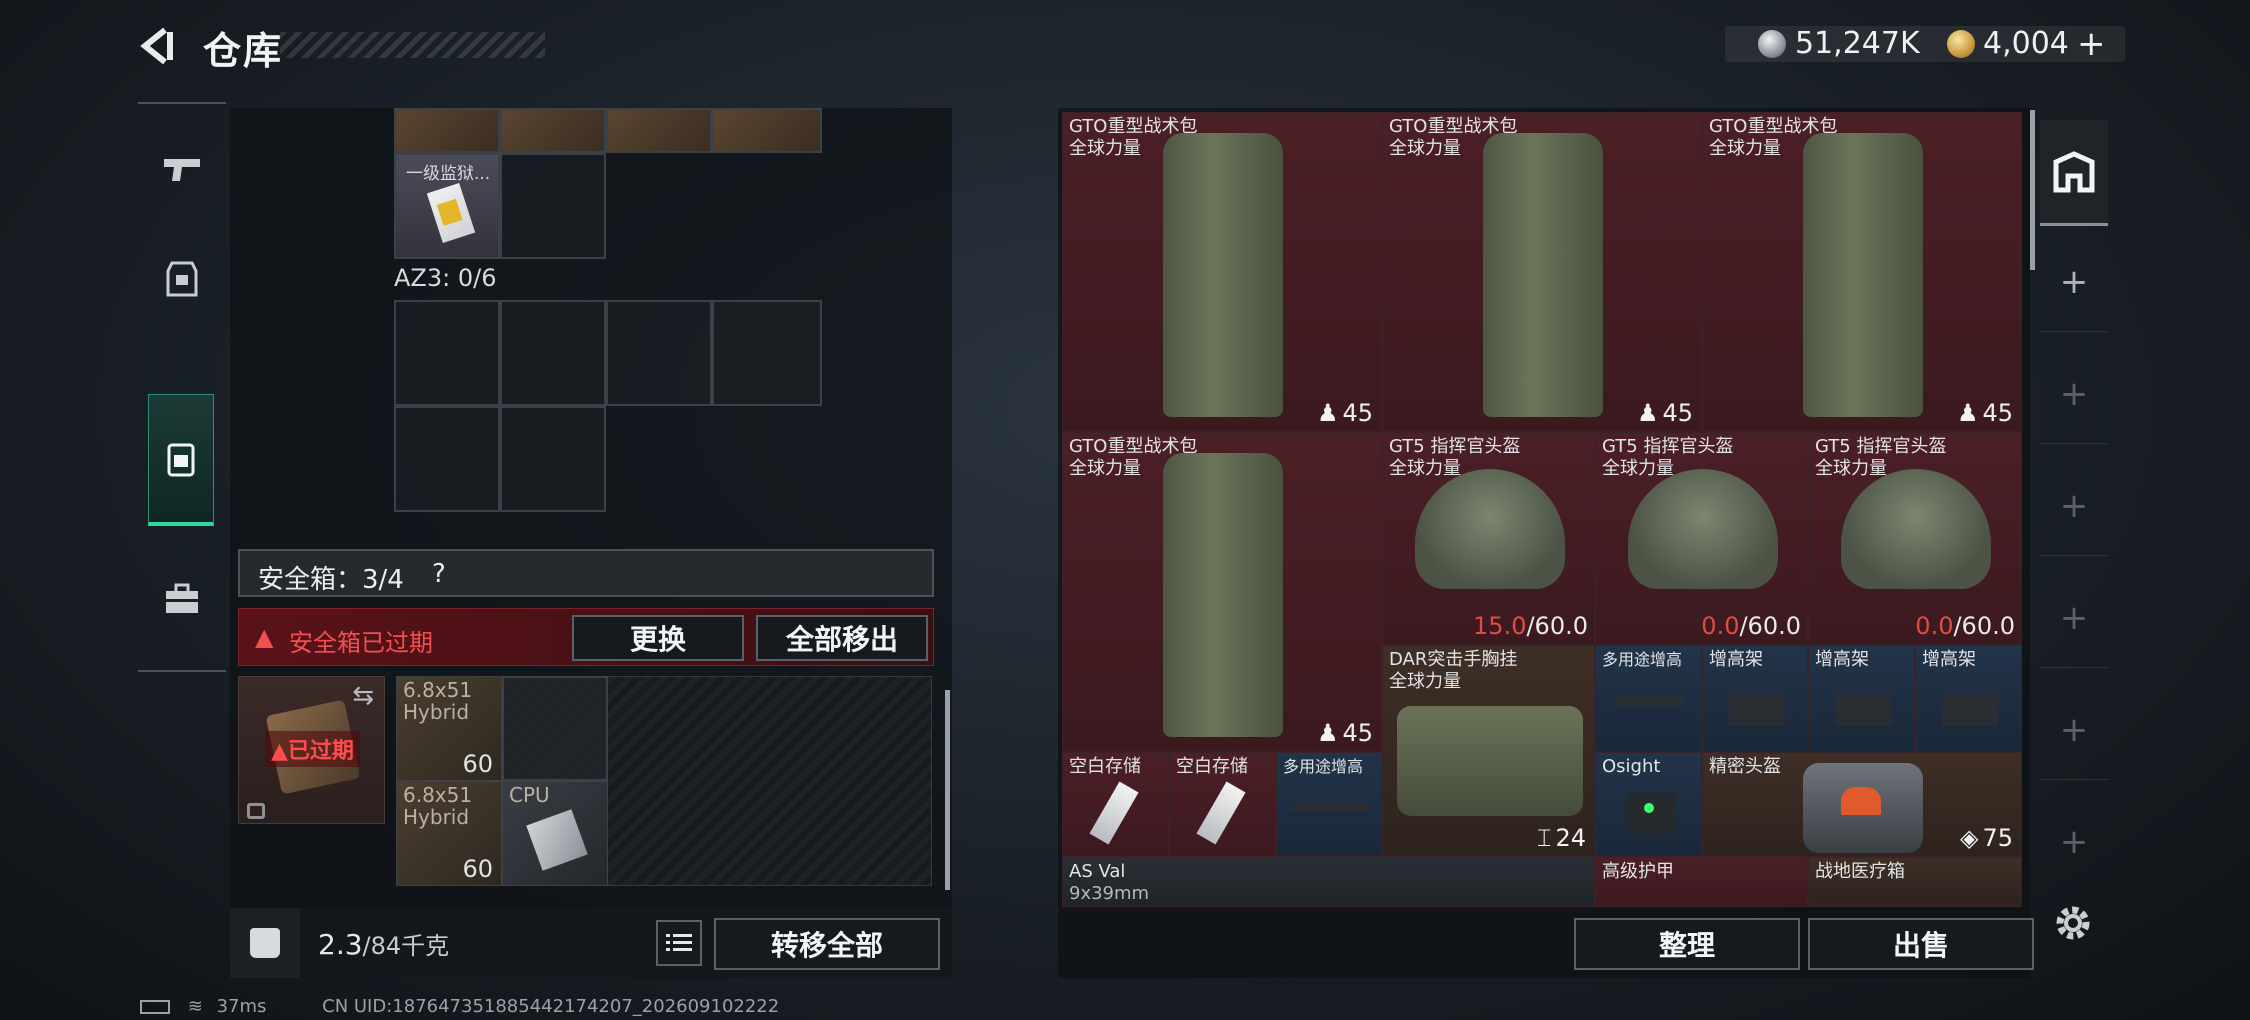 This screenshot has height=1020, width=2250. Describe the element at coordinates (1488, 538) in the screenshot. I see `helmet-item: GT5 指挥官头盔 全球力量 15.0/60.0` at that location.